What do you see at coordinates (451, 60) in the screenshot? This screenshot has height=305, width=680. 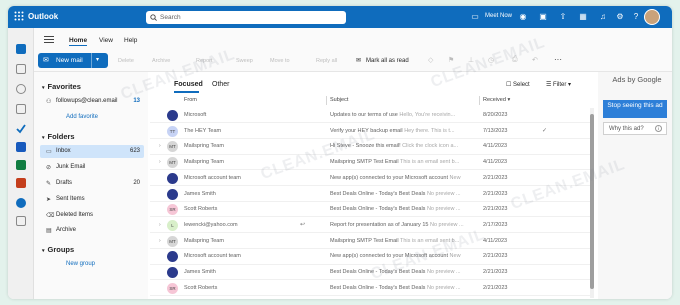 I see `flag-icon: ⚑` at bounding box center [451, 60].